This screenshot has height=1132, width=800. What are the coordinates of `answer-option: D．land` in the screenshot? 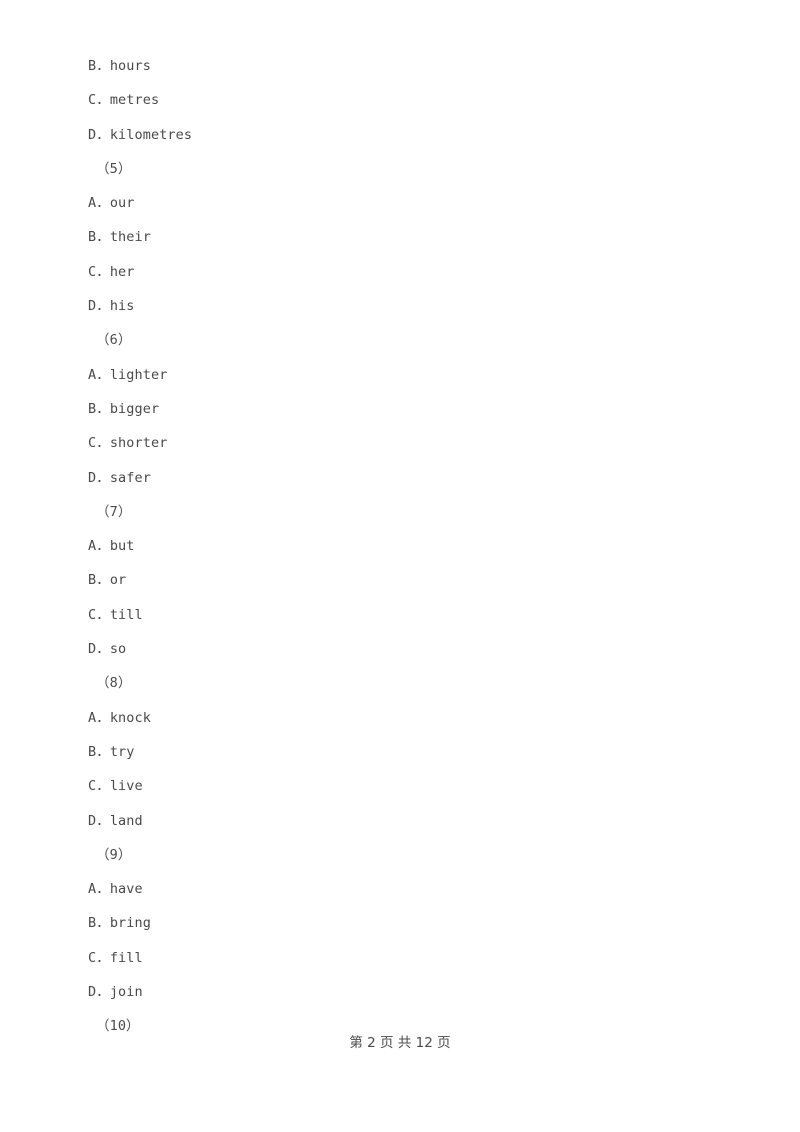 It's located at (115, 820).